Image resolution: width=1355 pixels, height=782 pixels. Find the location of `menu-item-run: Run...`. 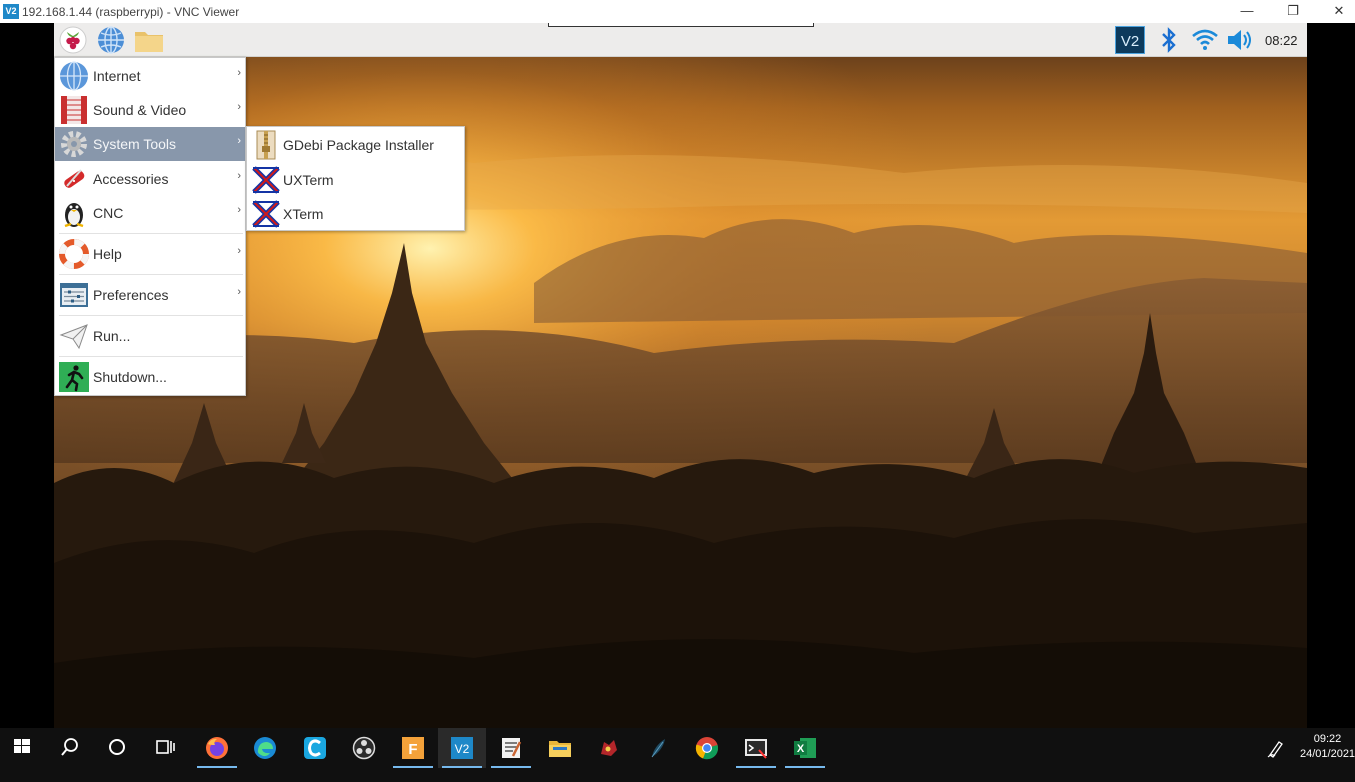

menu-item-run: Run... is located at coordinates (150, 336).